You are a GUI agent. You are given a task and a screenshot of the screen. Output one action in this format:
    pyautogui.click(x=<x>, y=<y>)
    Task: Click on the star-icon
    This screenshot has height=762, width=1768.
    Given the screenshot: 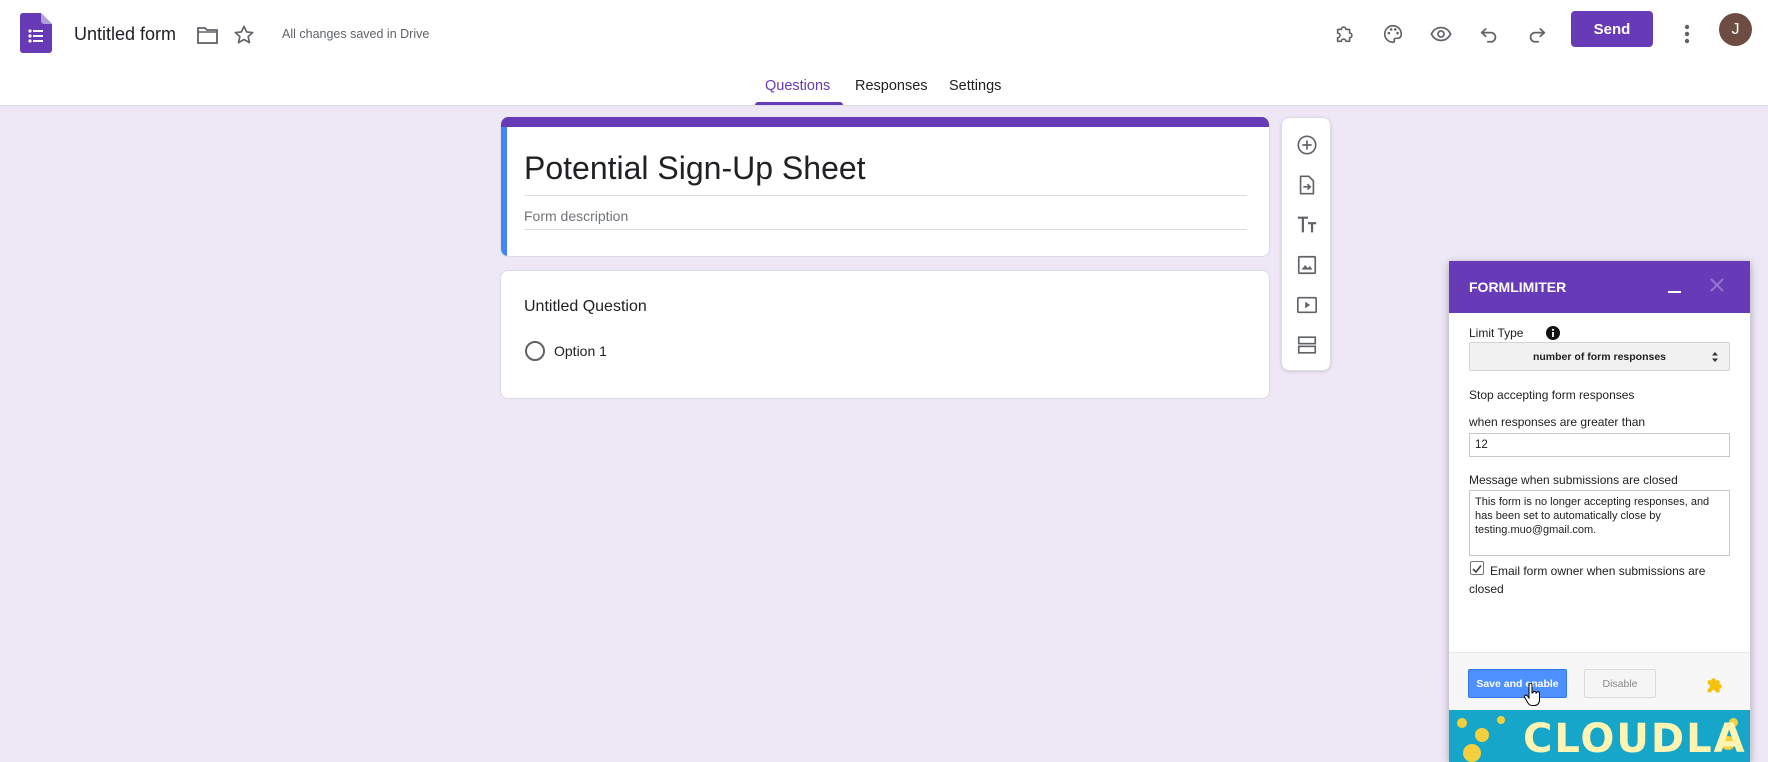 What is the action you would take?
    pyautogui.click(x=244, y=35)
    